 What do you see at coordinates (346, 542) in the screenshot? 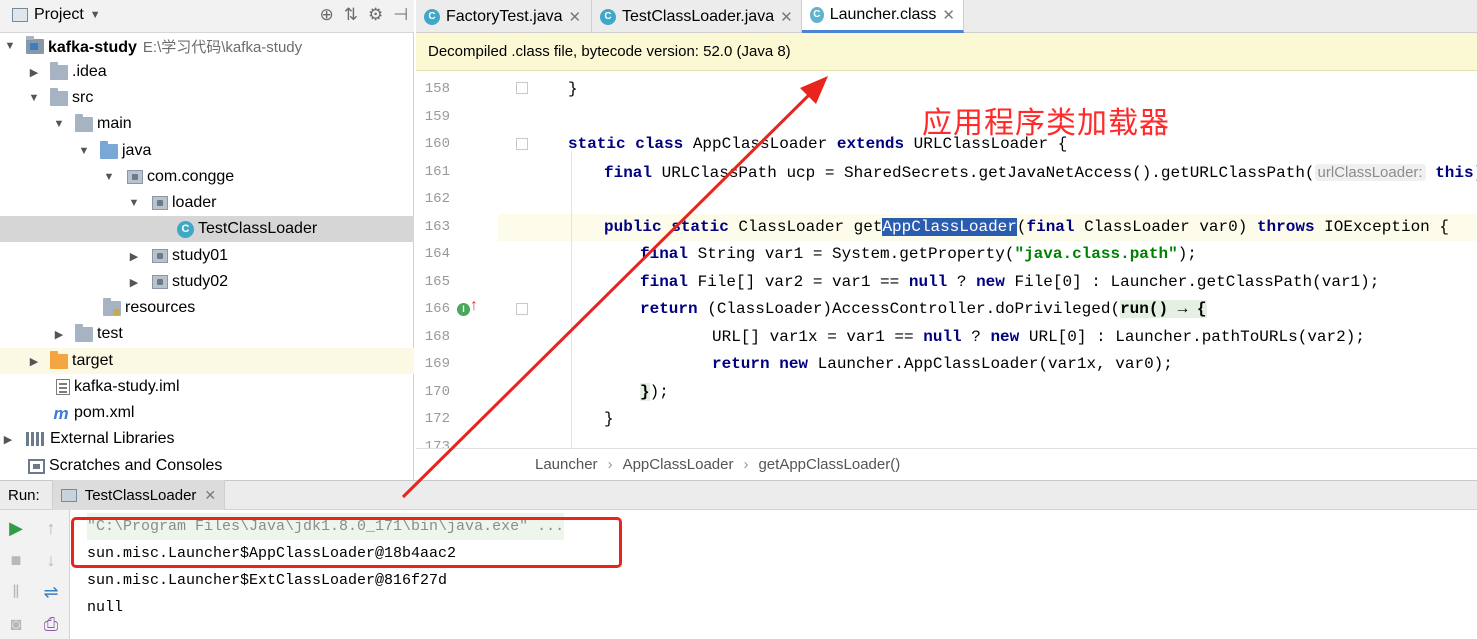
I see `highlight-box-annotation` at bounding box center [346, 542].